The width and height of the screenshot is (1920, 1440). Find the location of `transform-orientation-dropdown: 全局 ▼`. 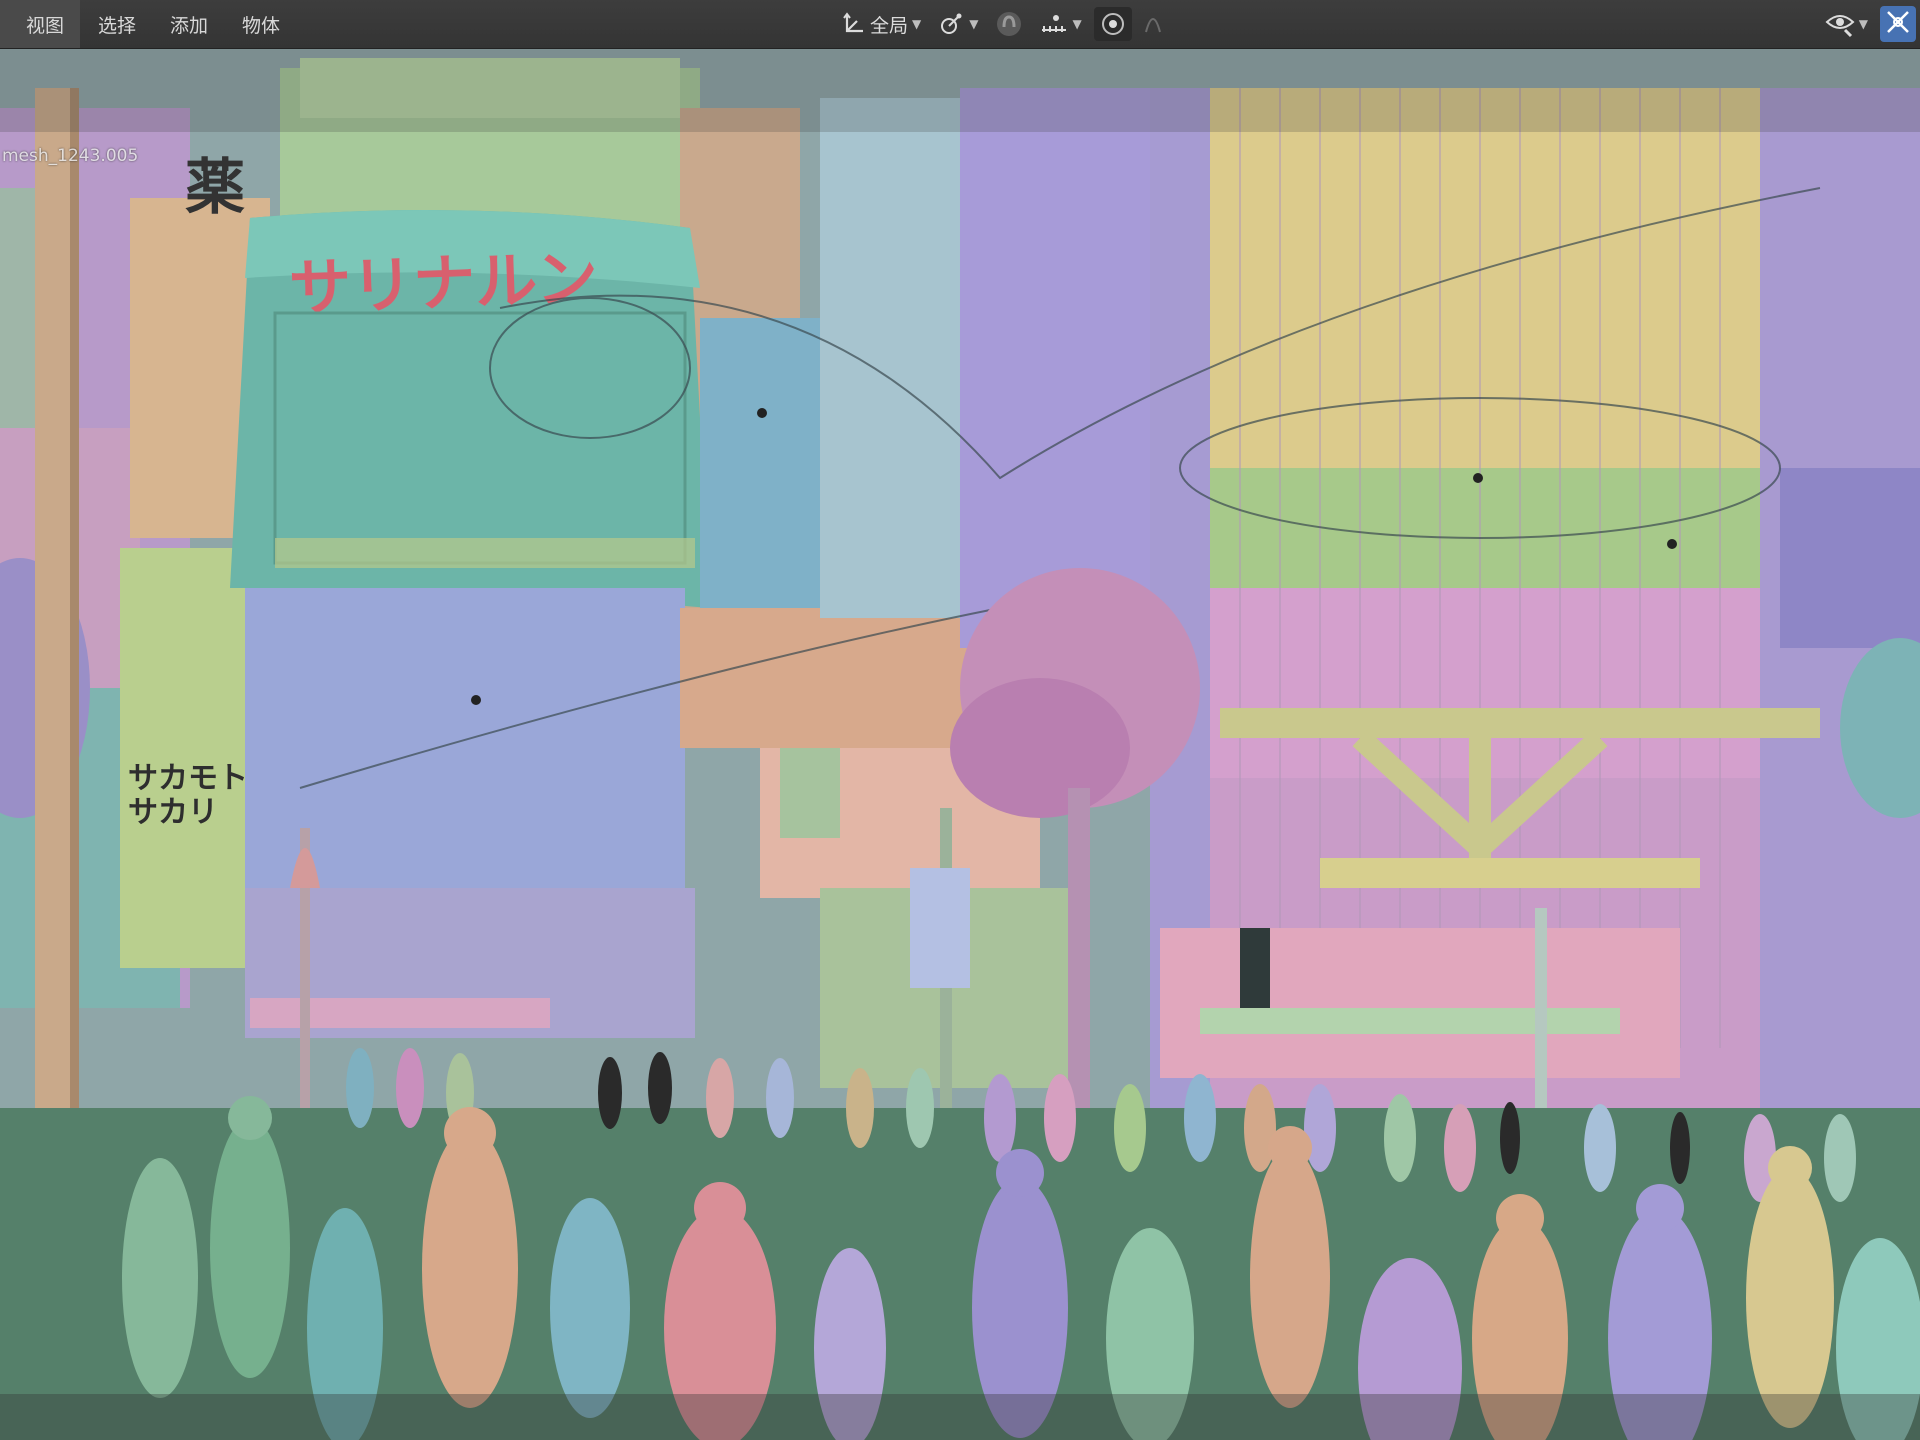

transform-orientation-dropdown: 全局 ▼ is located at coordinates (881, 24).